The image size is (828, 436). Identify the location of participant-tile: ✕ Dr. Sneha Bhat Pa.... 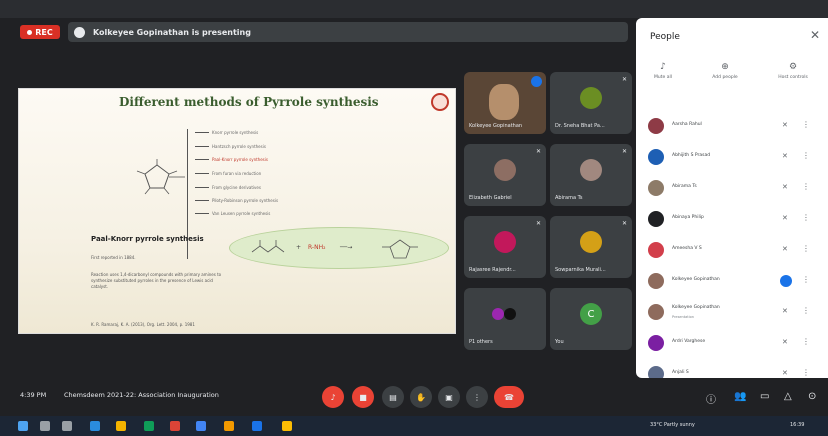
(591, 103).